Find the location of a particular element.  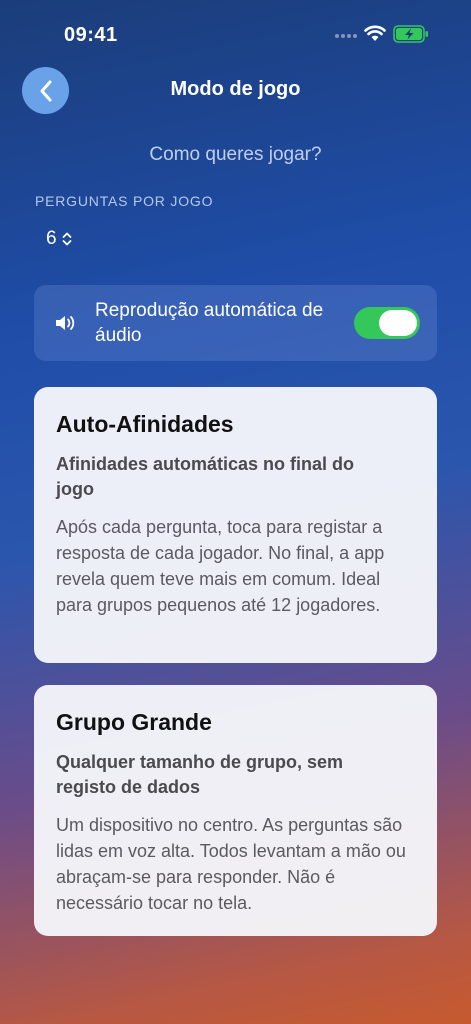

status-time: 09:41 is located at coordinates (91, 35).